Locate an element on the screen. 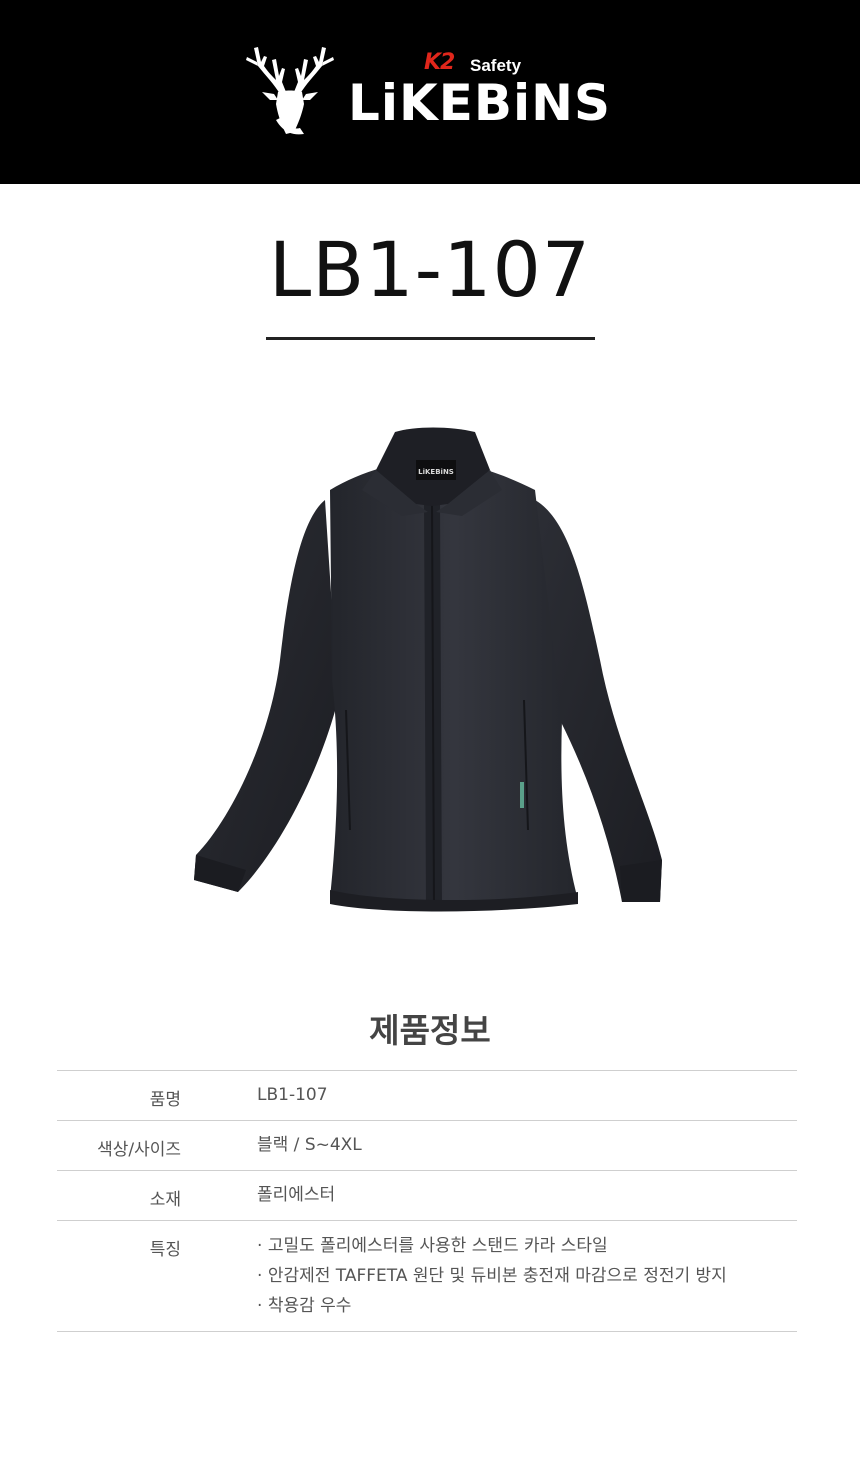 The height and width of the screenshot is (1457, 860). feature-item: 안감제전 TAFFETA 원단 및 듀비본 충전재 마감으로 정전기 방지 is located at coordinates (492, 1276).